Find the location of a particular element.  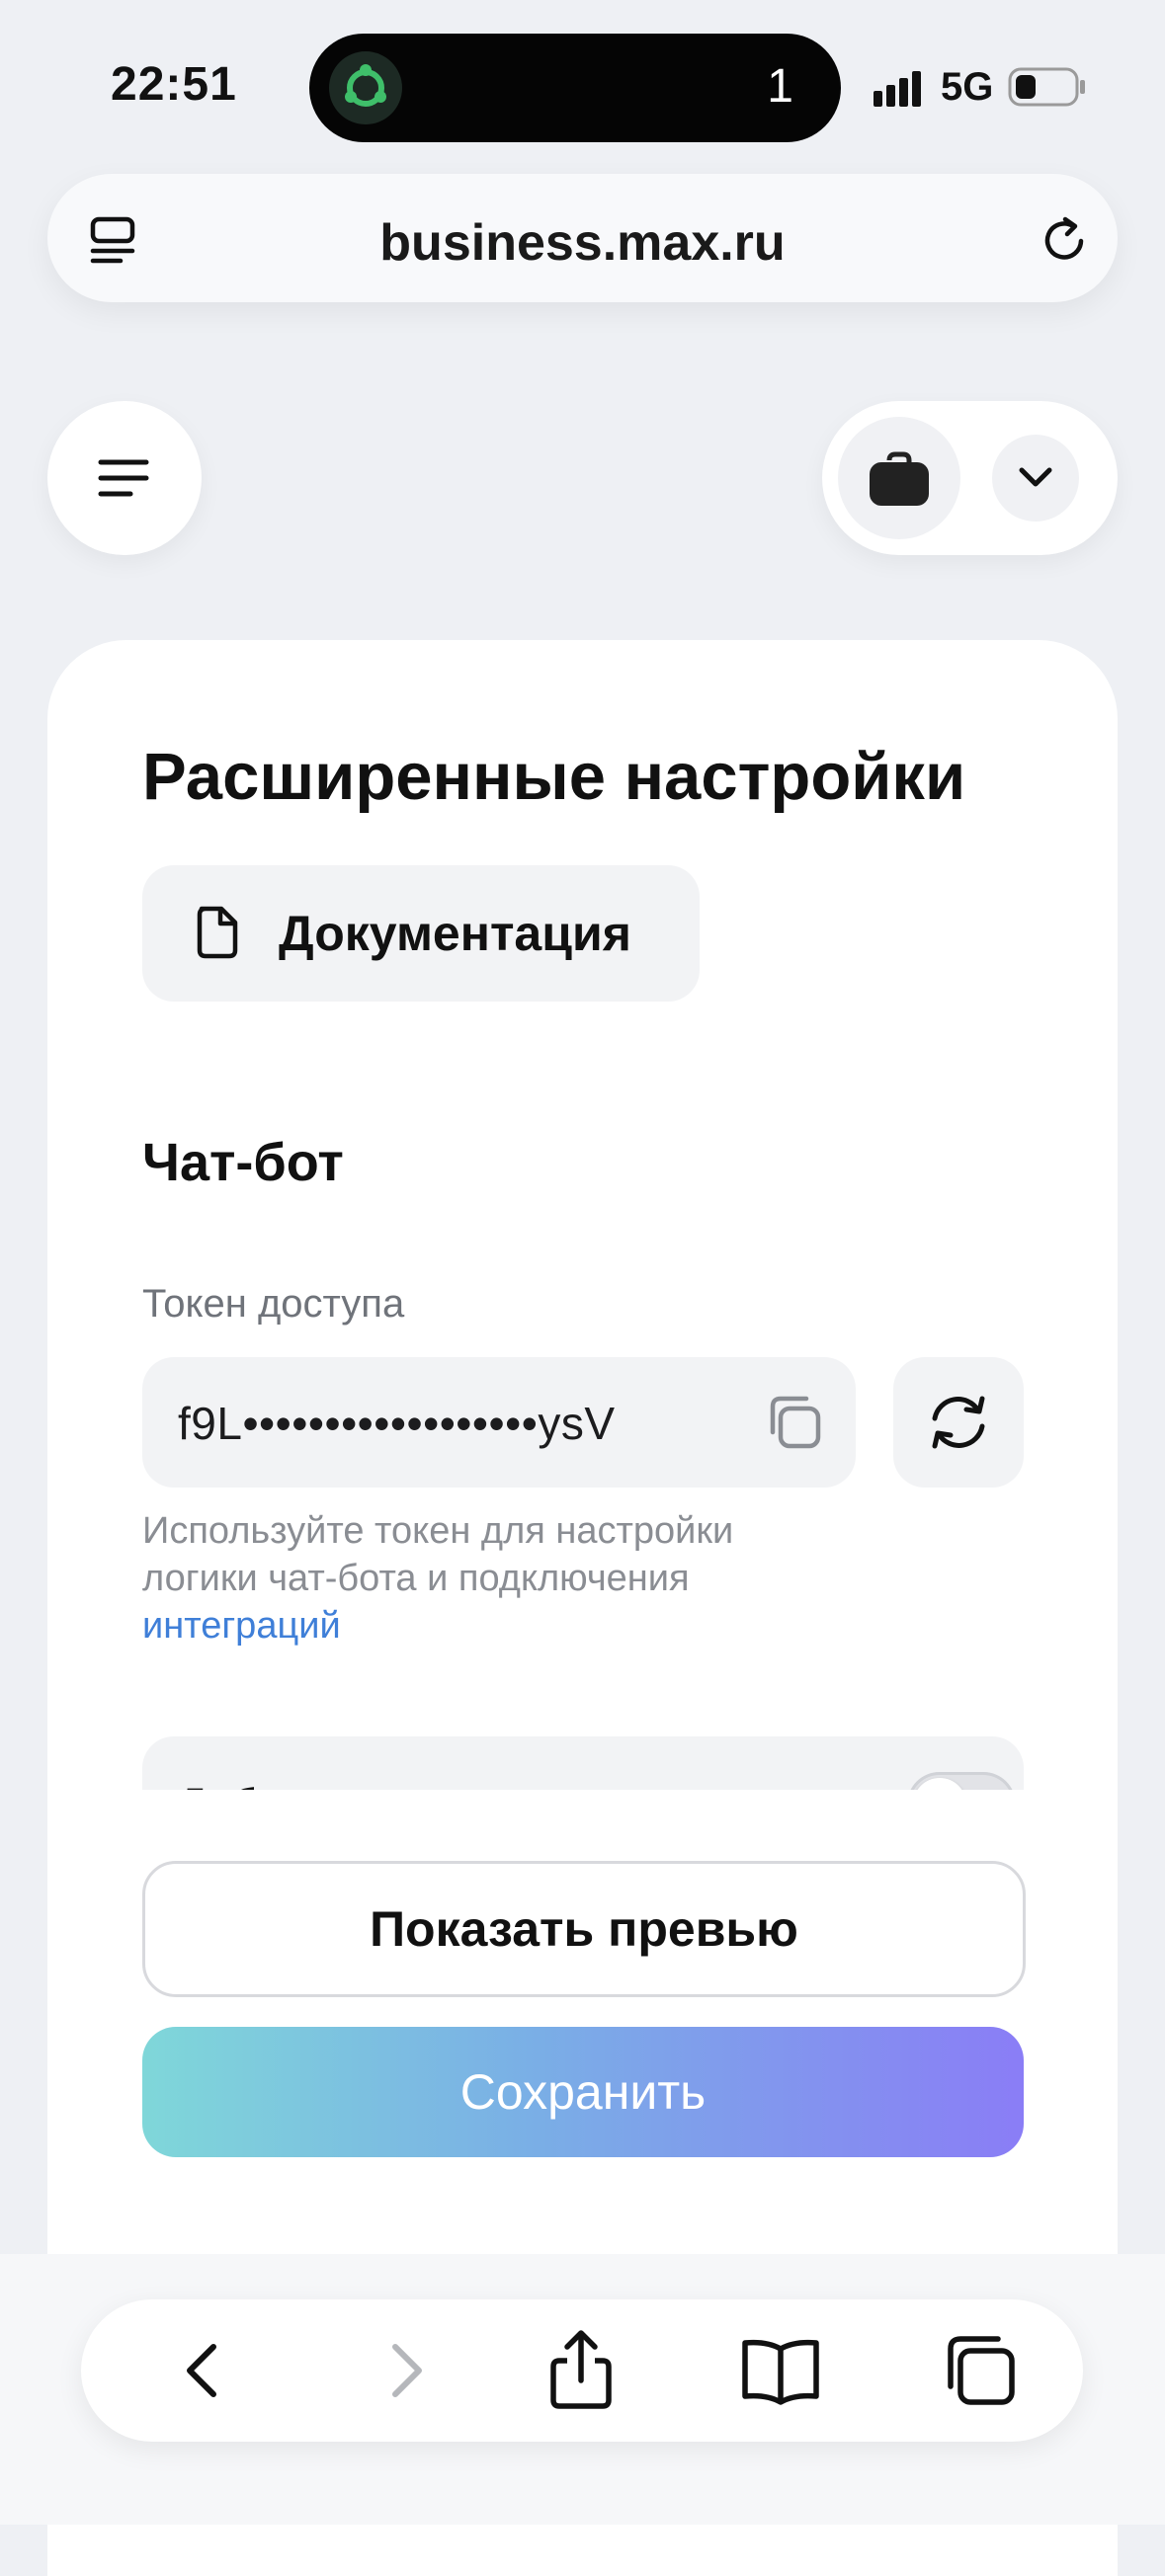

menu-icon is located at coordinates (124, 478).